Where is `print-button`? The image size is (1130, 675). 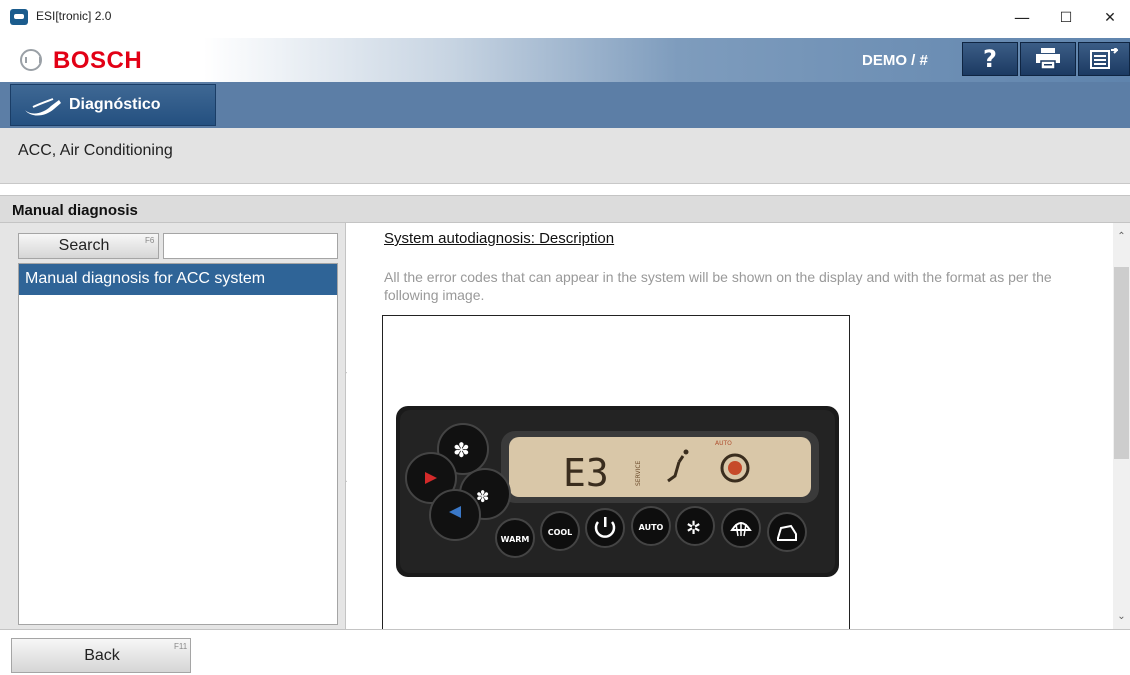
print-button is located at coordinates (1048, 59).